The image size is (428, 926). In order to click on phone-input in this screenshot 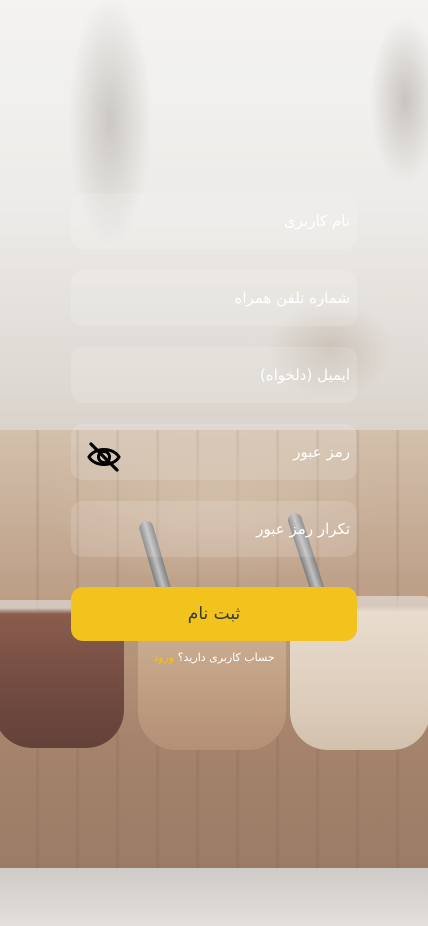, I will do `click(214, 298)`.